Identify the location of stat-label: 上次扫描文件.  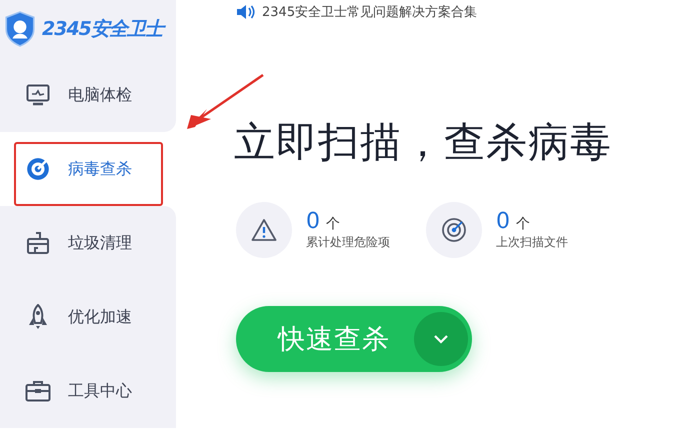
(532, 243).